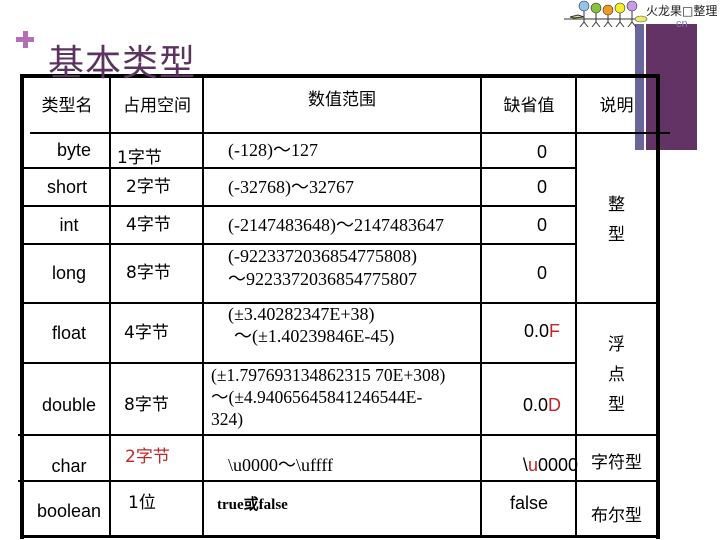  I want to click on header-type-name: 类型名, so click(67, 105).